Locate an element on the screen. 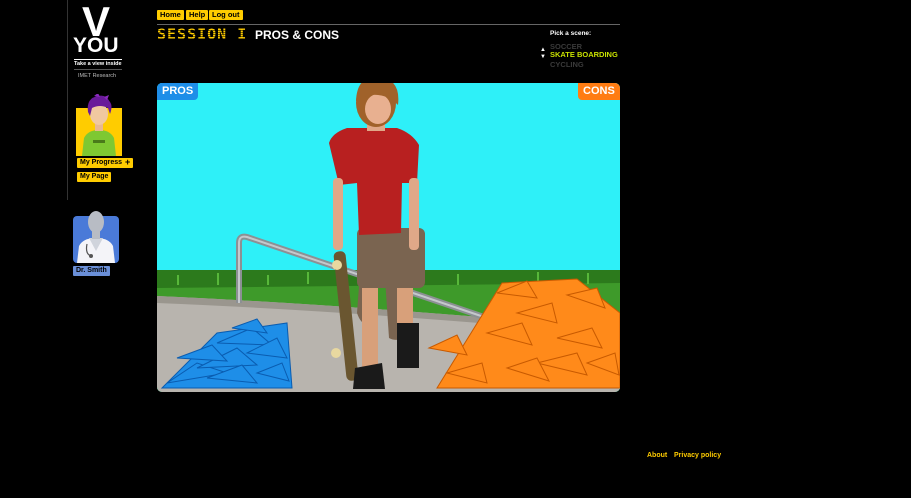 This screenshot has width=911, height=498. session-label: SESSION I is located at coordinates (202, 34).